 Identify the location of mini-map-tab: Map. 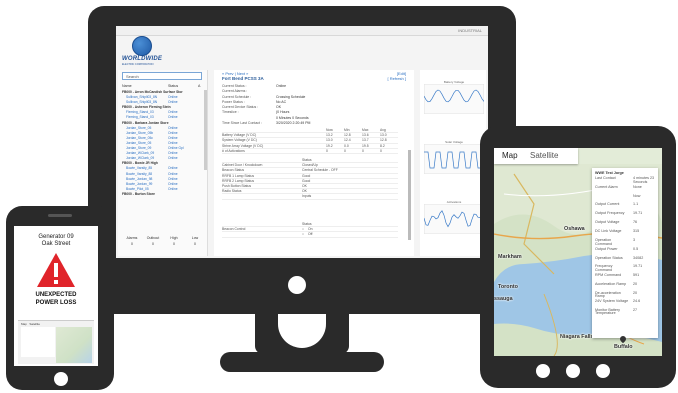
(24, 324).